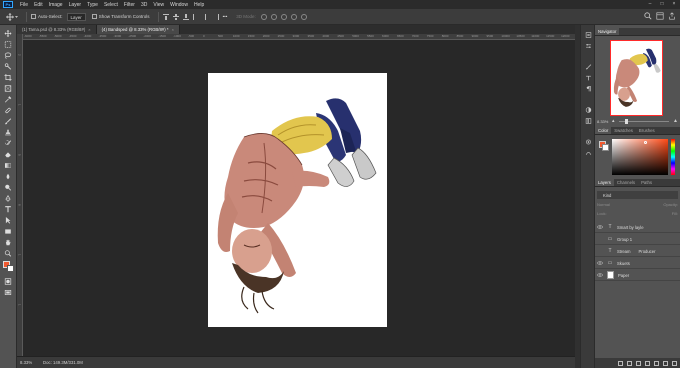  Describe the element at coordinates (57, 29) in the screenshot. I see `document-tab: (1) Tama.psd @ 8.33% (RGB/8#) ×` at that location.